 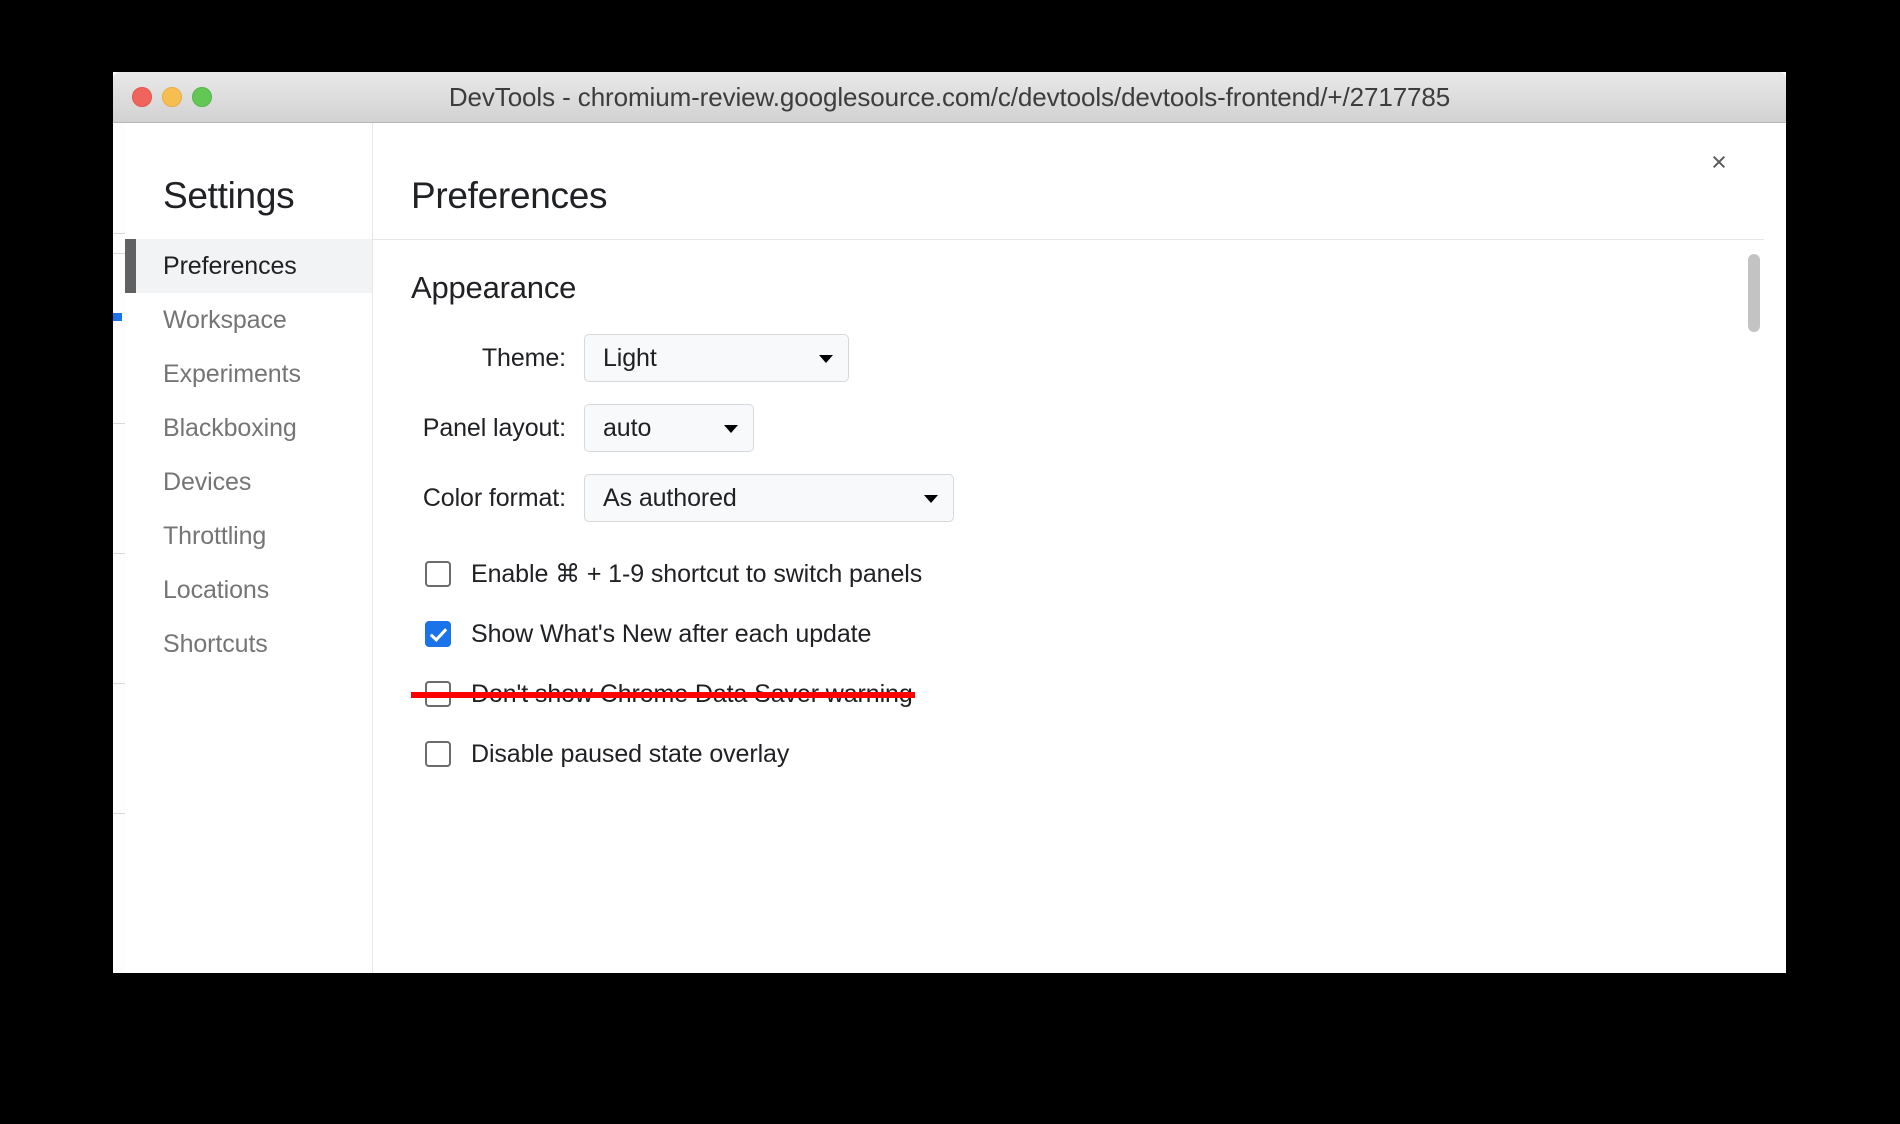 I want to click on setting-row-color-format: Color format: As authored, so click(x=1087, y=498).